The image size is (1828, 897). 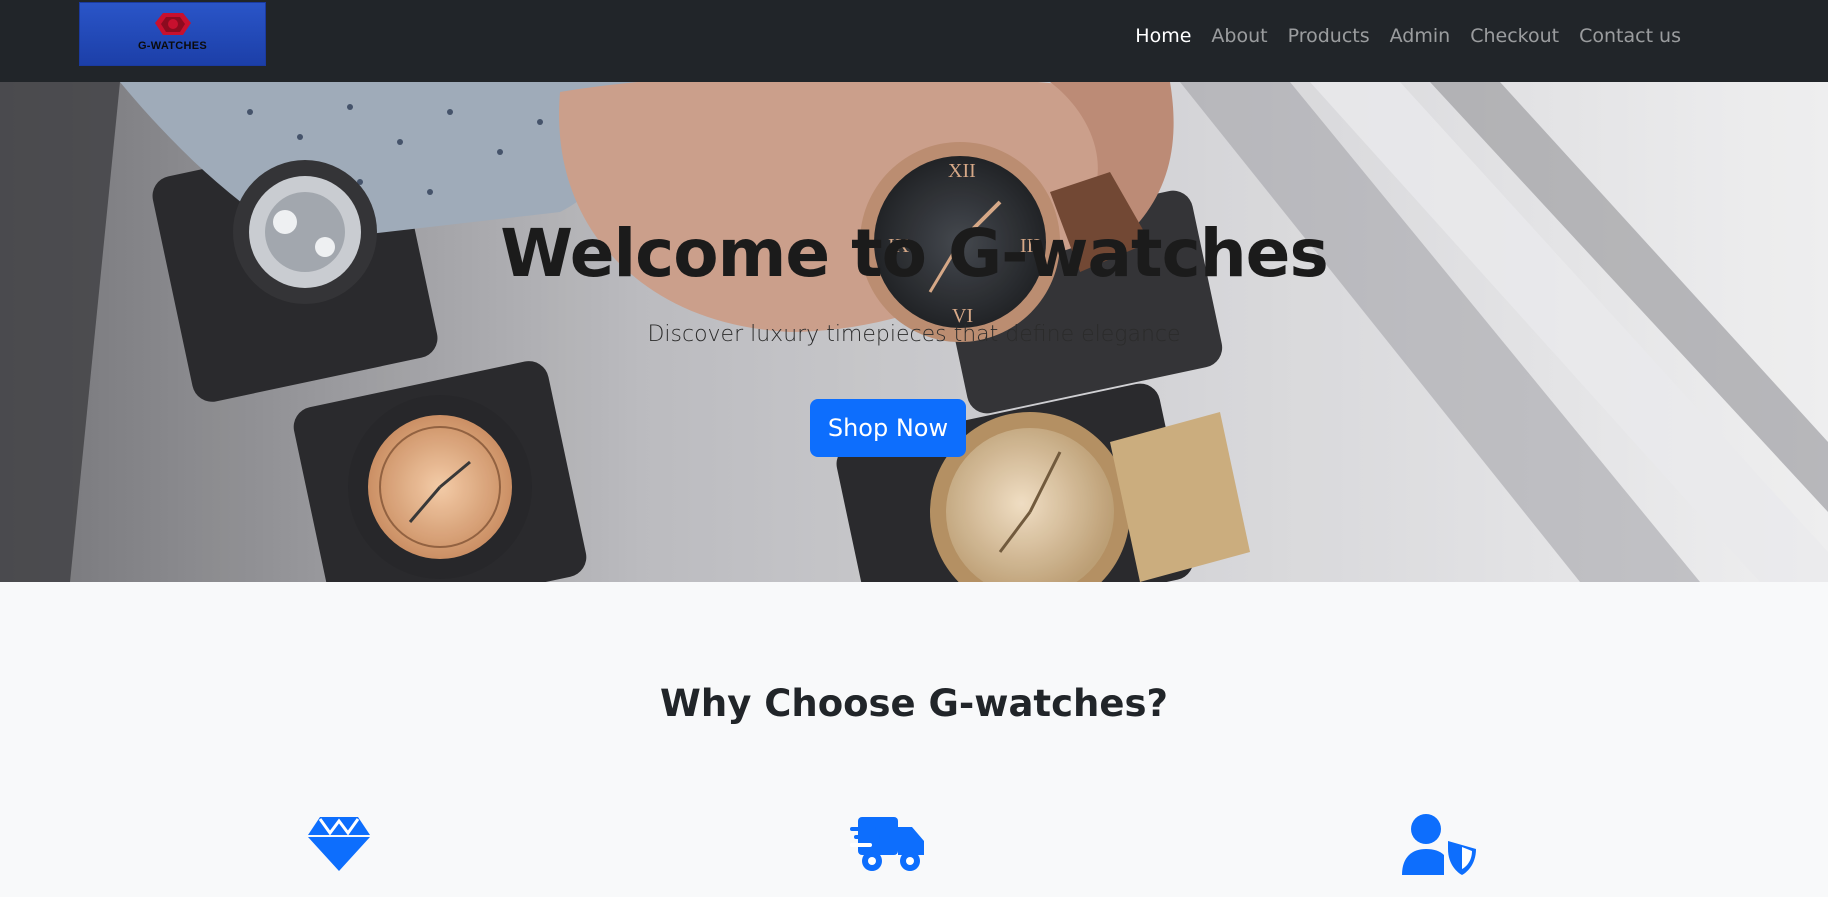 What do you see at coordinates (339, 844) in the screenshot?
I see `gem-icon` at bounding box center [339, 844].